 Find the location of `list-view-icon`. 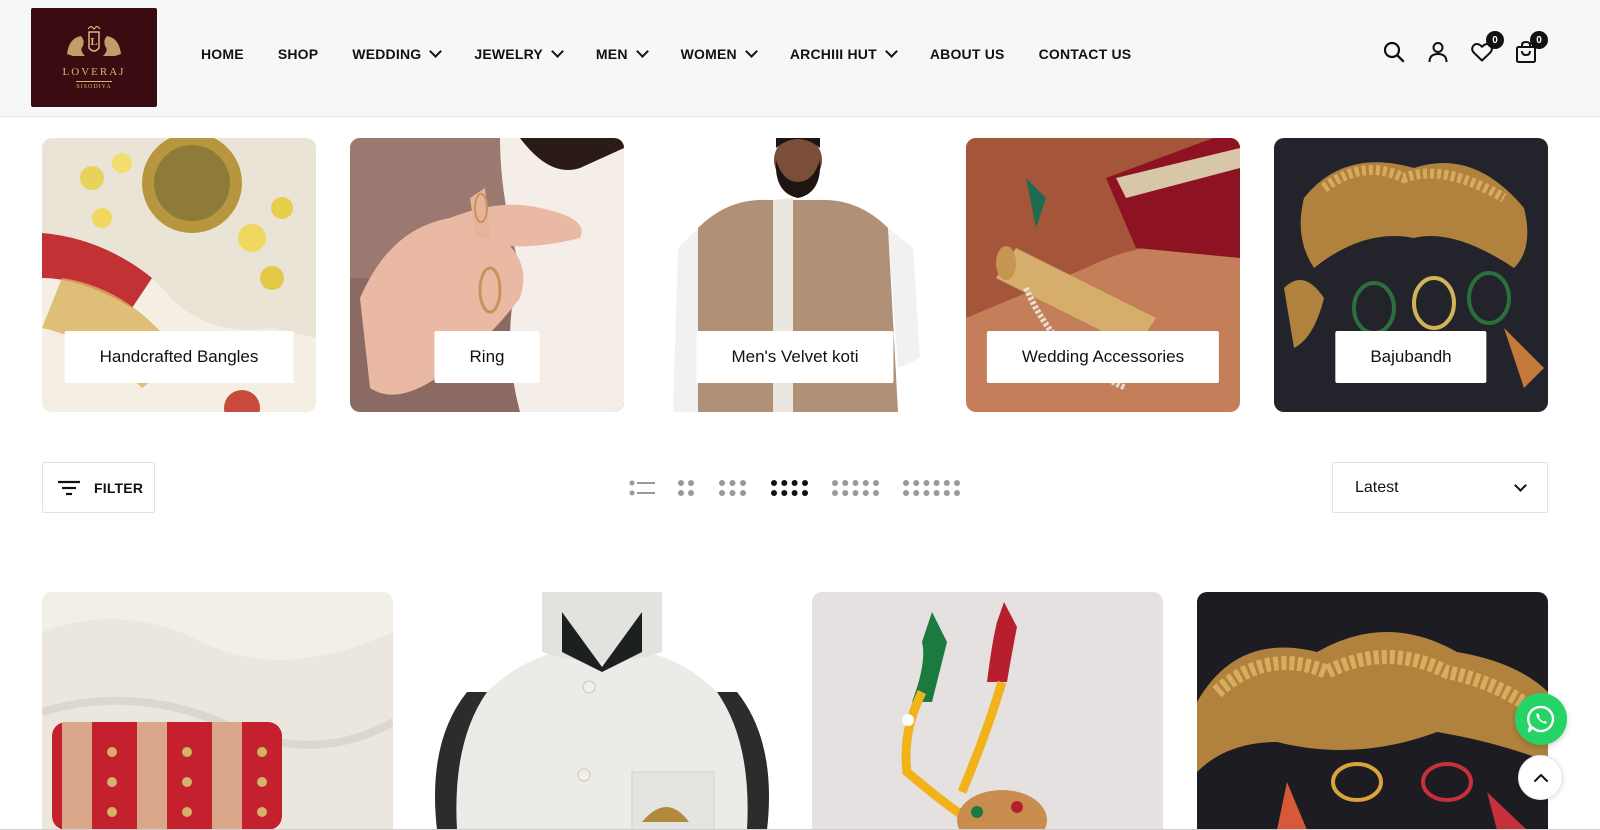

list-view-icon is located at coordinates (642, 488).